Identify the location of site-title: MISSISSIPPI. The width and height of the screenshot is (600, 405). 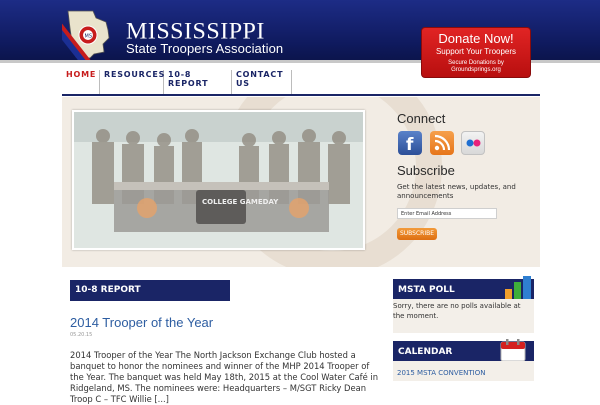
(195, 32).